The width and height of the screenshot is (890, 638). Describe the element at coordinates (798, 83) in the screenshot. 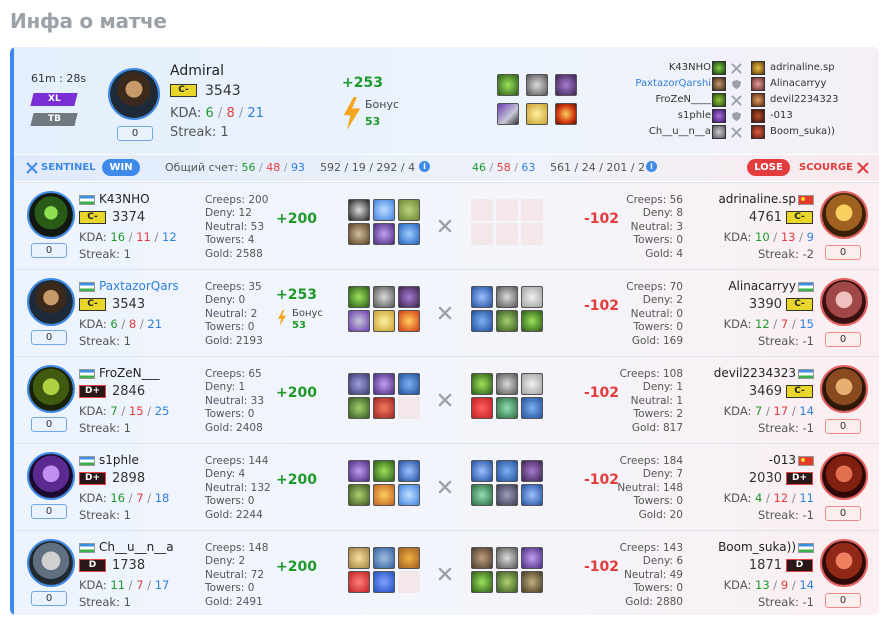

I see `matchup-right-name: Alinacarryy` at that location.